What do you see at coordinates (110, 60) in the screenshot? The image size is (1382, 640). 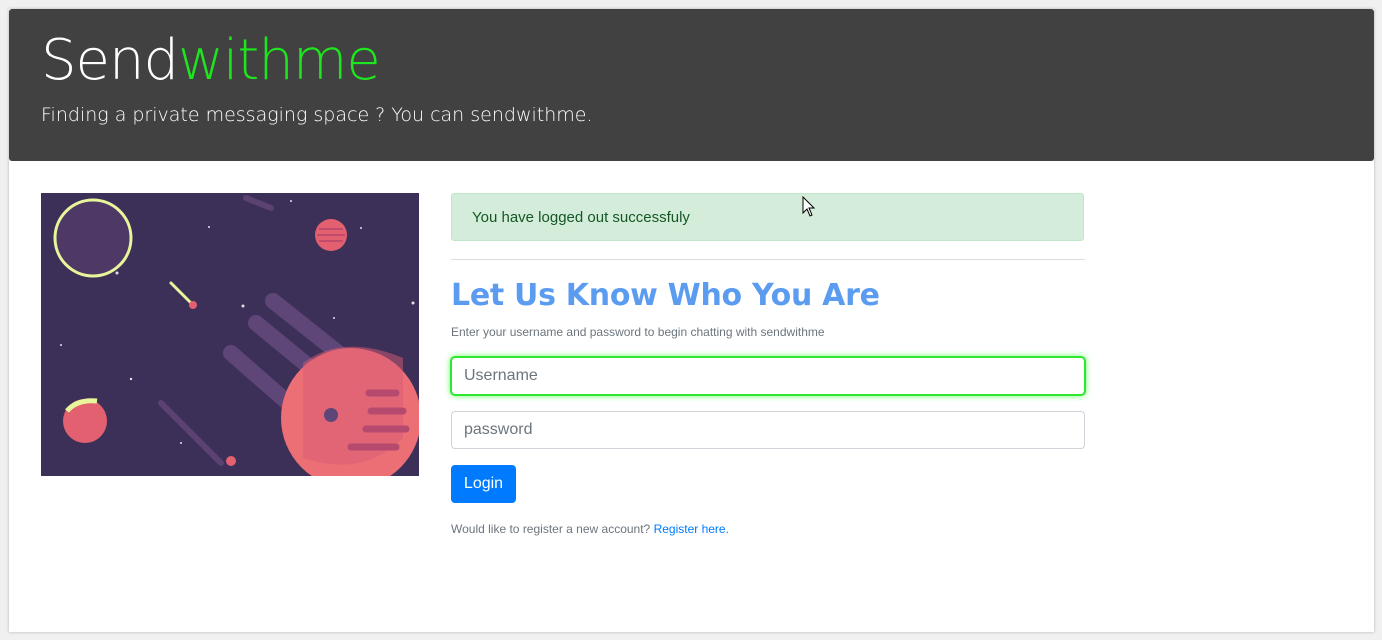 I see `brand-prefix: Send` at bounding box center [110, 60].